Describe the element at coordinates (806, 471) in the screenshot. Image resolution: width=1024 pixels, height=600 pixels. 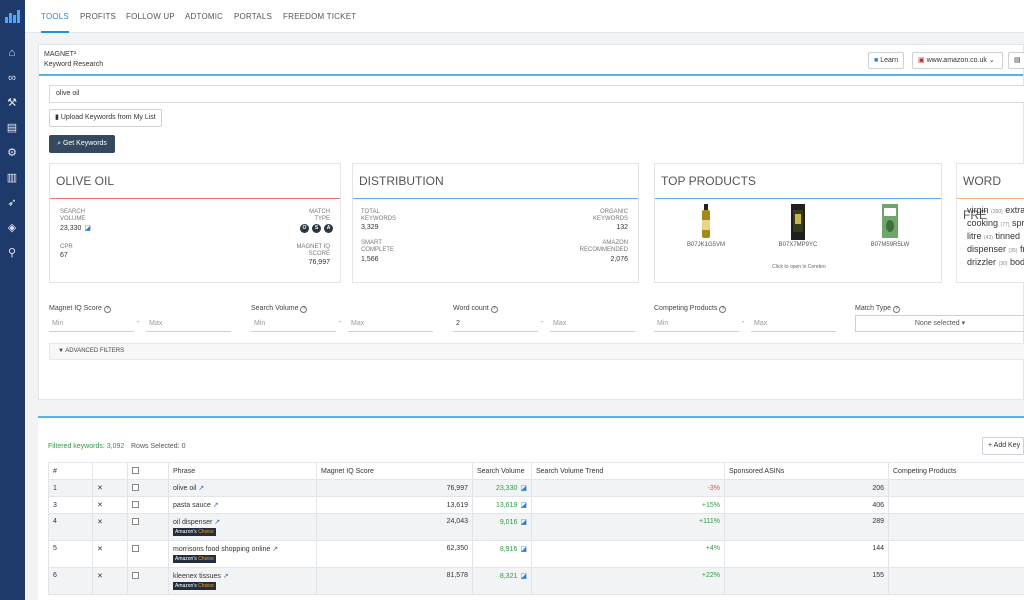
I see `col-sponsored-asins: Sponsored ASINs` at that location.